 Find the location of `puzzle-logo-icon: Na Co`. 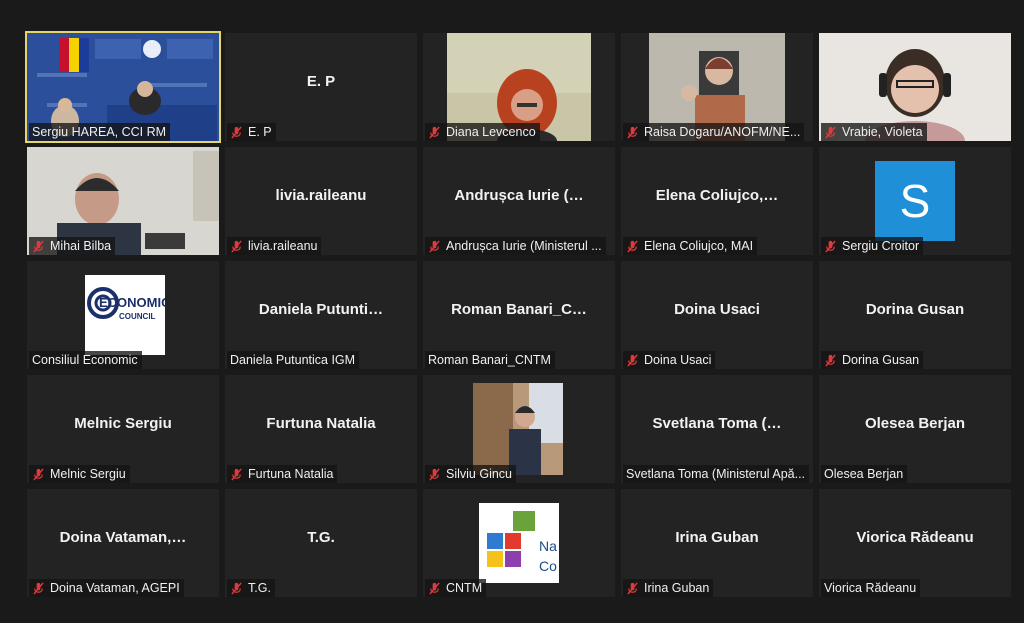

puzzle-logo-icon: Na Co is located at coordinates (522, 542).